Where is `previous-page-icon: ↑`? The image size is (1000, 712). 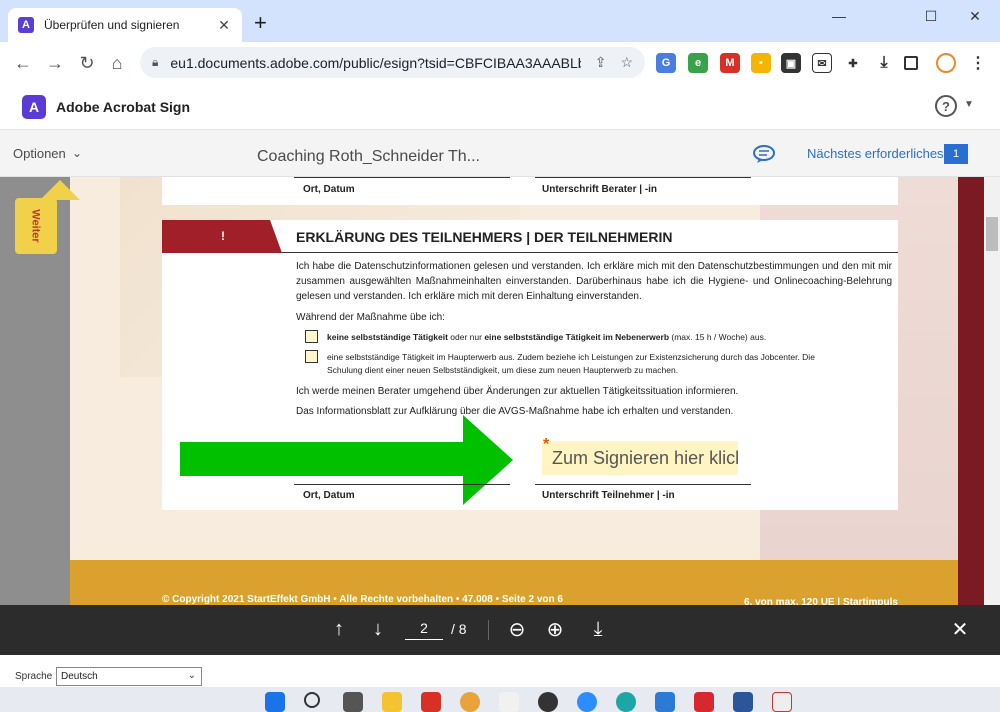 previous-page-icon: ↑ is located at coordinates (339, 629).